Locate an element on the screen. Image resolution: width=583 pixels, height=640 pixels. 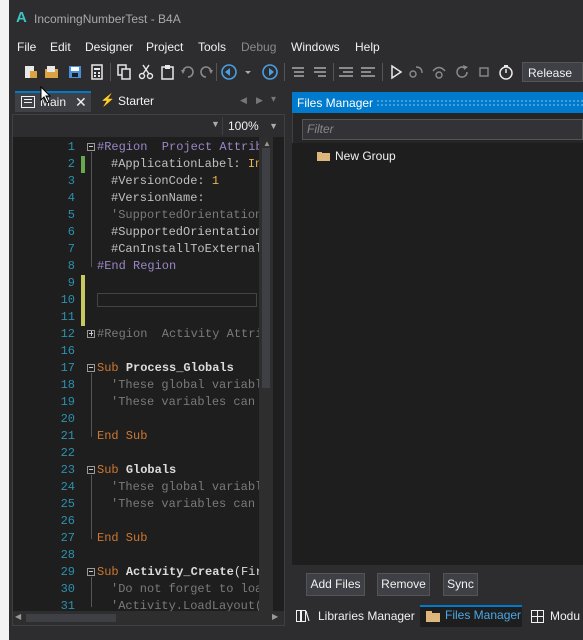
line-number: 10 is located at coordinates (67, 300).